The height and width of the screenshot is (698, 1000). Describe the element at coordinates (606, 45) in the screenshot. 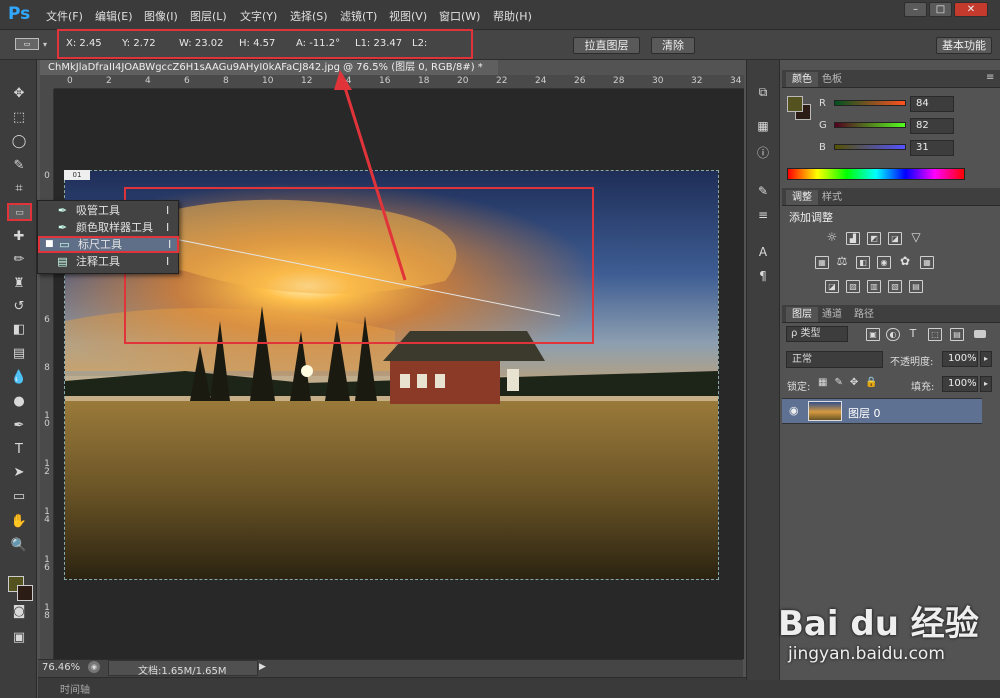

I see `straighten-layer-button: 拉直图层` at that location.